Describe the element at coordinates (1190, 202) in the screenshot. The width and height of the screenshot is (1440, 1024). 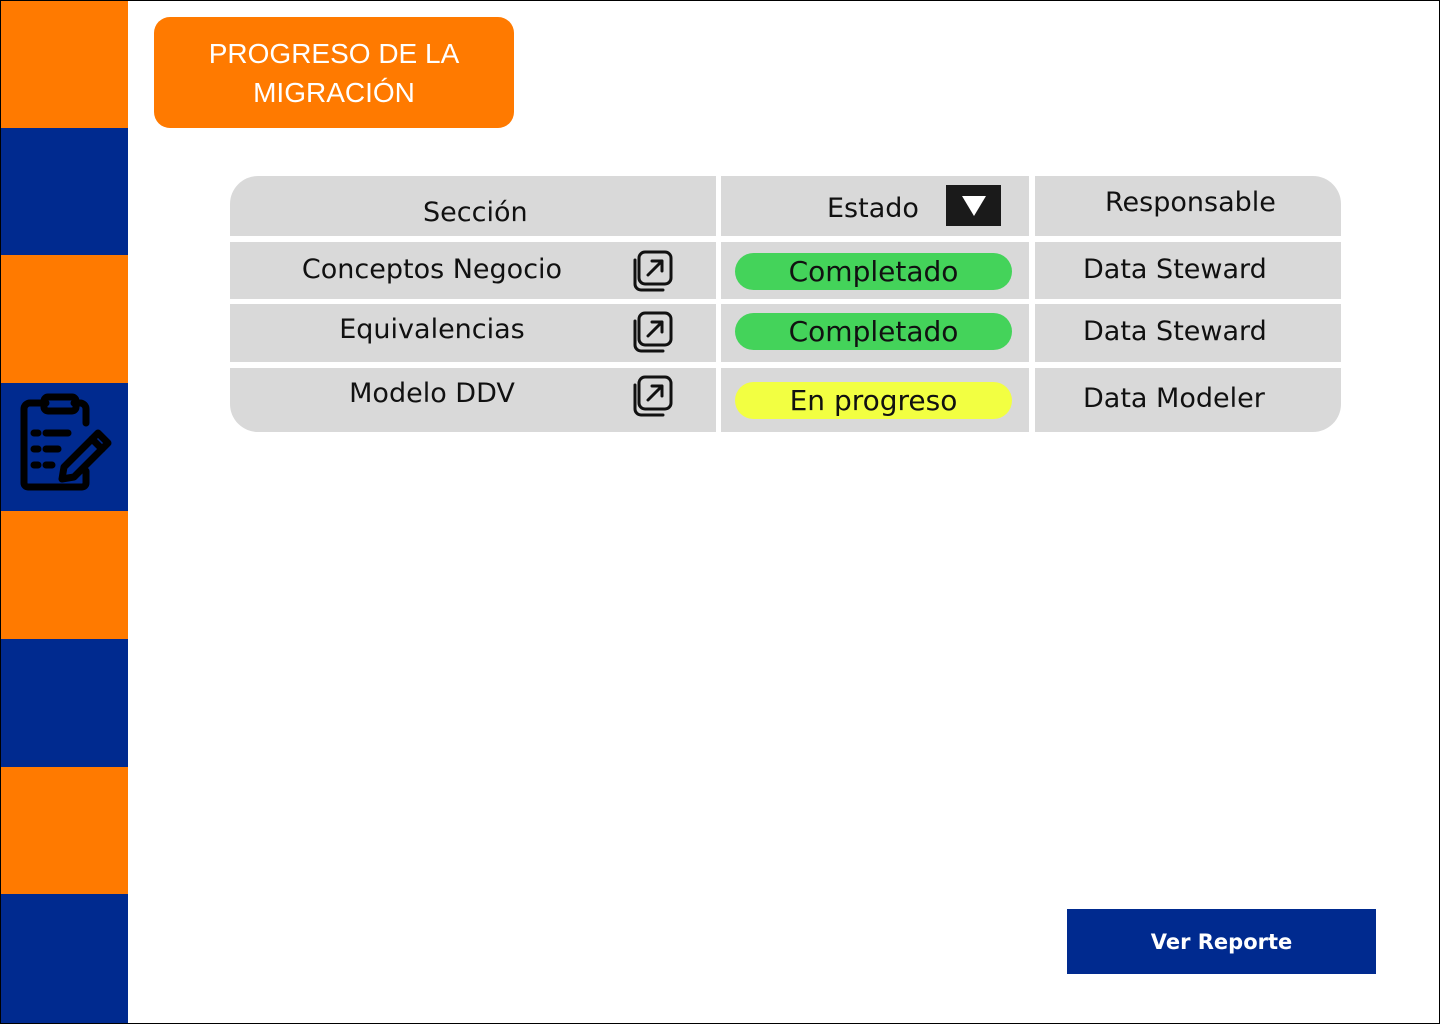
I see `column-header-label: Responsable` at that location.